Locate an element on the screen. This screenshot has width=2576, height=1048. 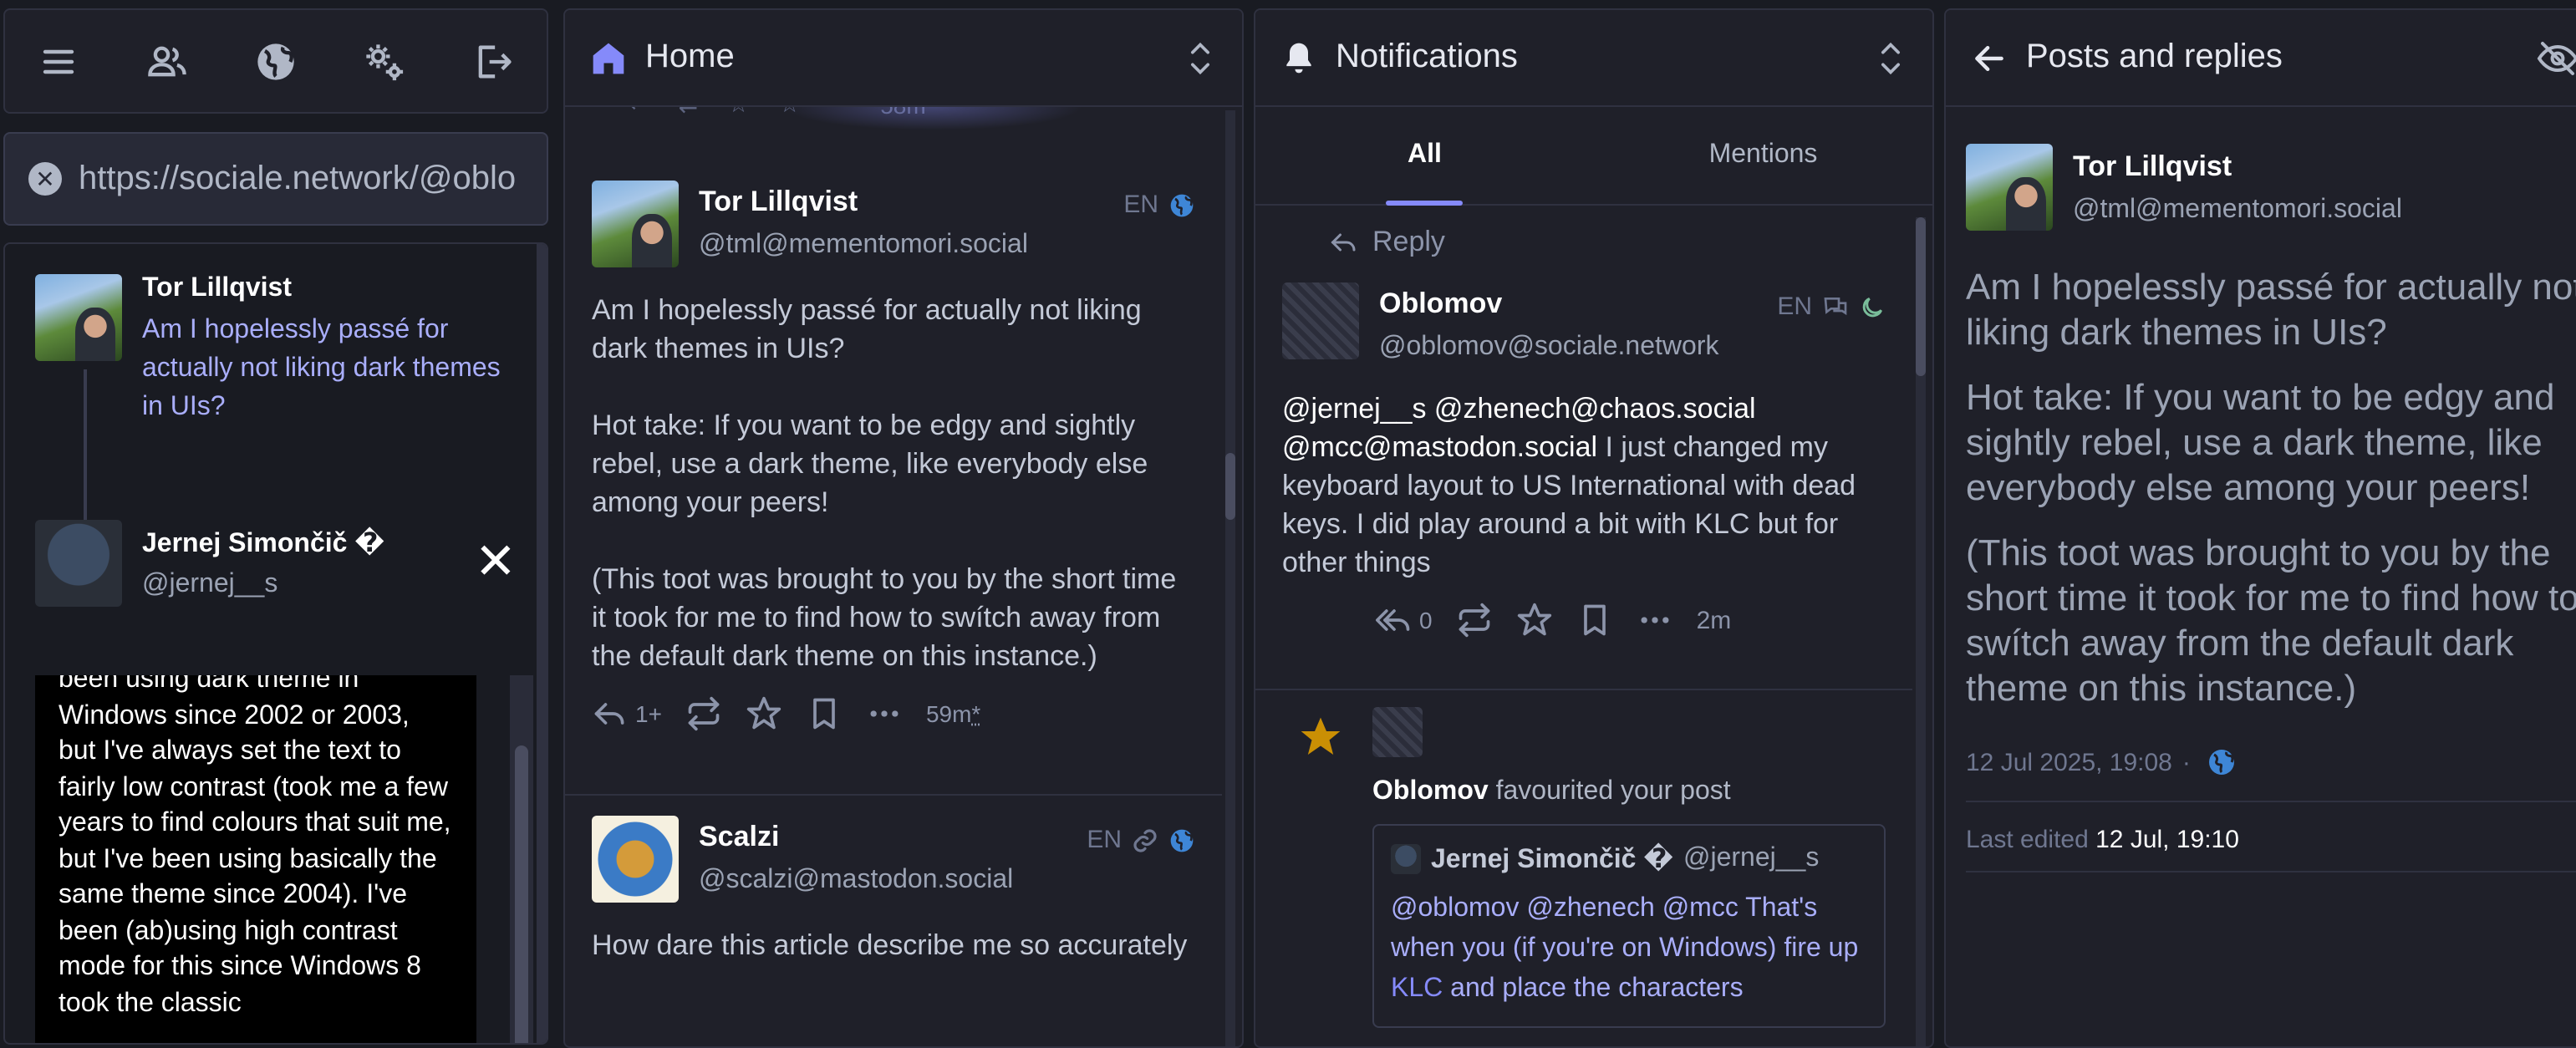
post-author-handle: @tml@mementomori.social is located at coordinates (2324, 211).